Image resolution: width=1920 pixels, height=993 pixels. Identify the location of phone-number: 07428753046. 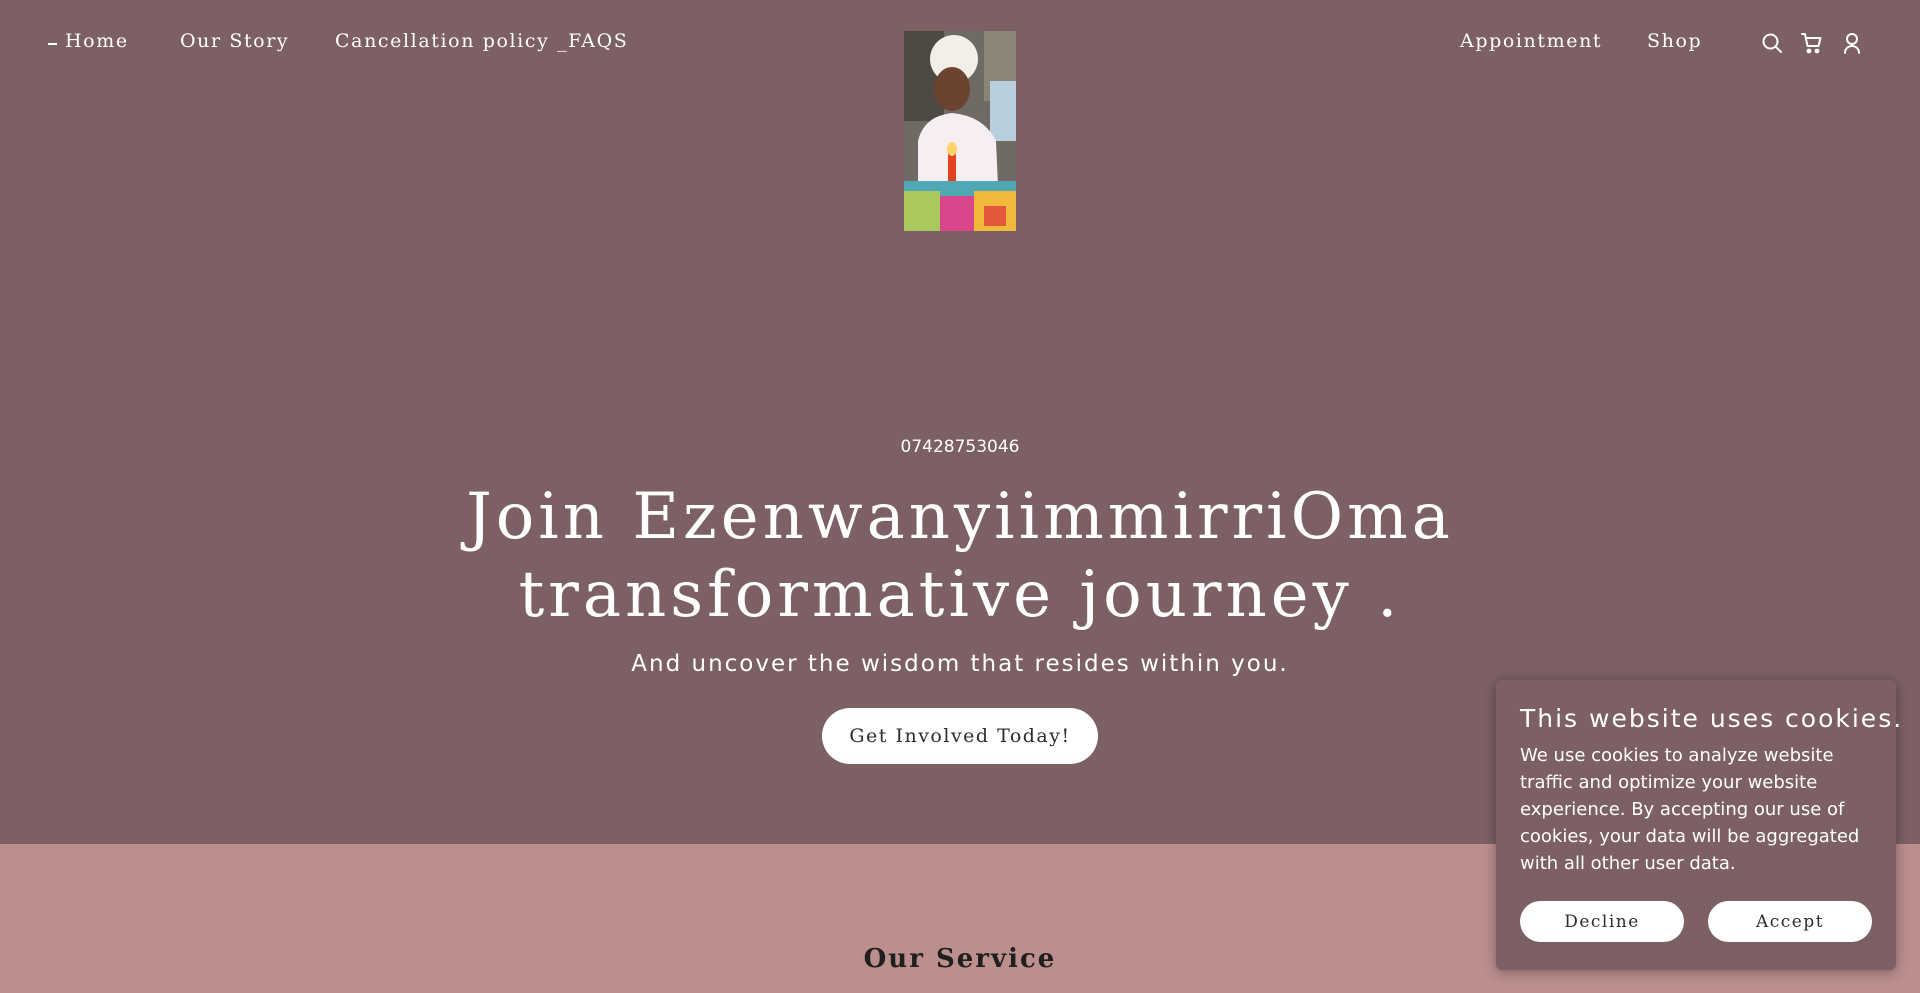
(960, 447).